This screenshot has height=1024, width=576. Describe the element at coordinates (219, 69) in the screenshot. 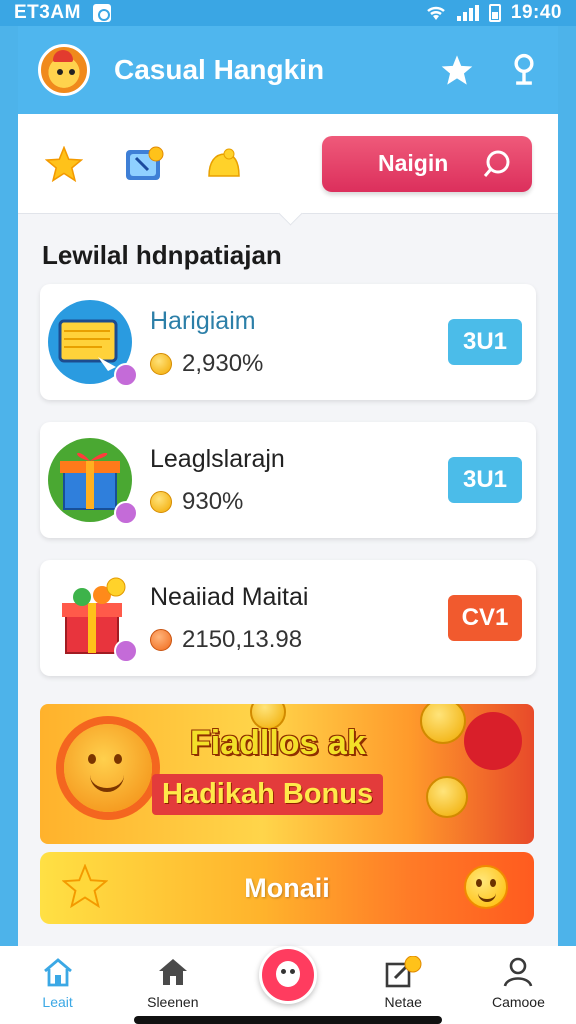

I see `app-title: Casual Hangkin` at that location.